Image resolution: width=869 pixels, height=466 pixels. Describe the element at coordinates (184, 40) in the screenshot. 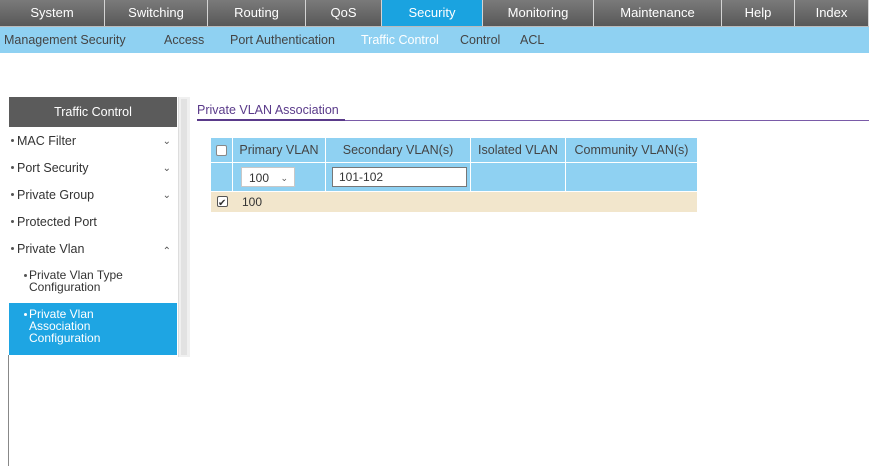

I see `subtab-access: Access` at that location.